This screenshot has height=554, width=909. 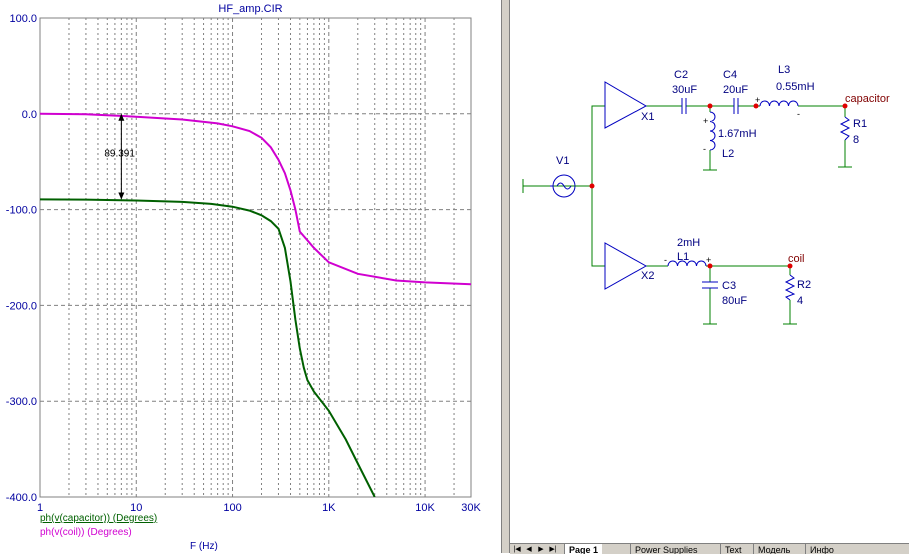 I want to click on inductor-l2: 1.67mH L2 + -, so click(x=730, y=135).